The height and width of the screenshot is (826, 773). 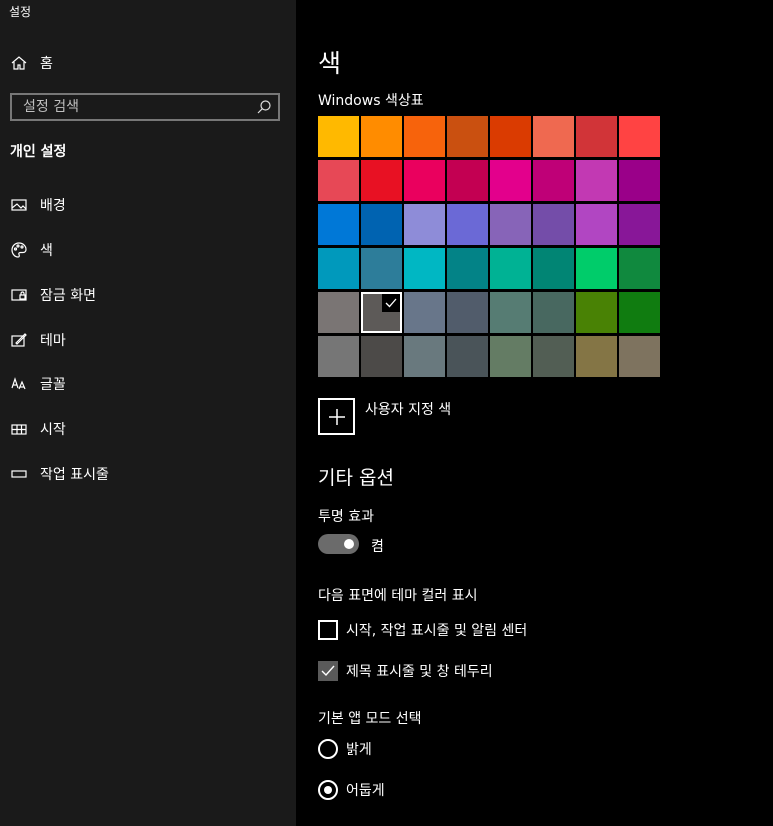 What do you see at coordinates (336, 416) in the screenshot?
I see `plus-icon` at bounding box center [336, 416].